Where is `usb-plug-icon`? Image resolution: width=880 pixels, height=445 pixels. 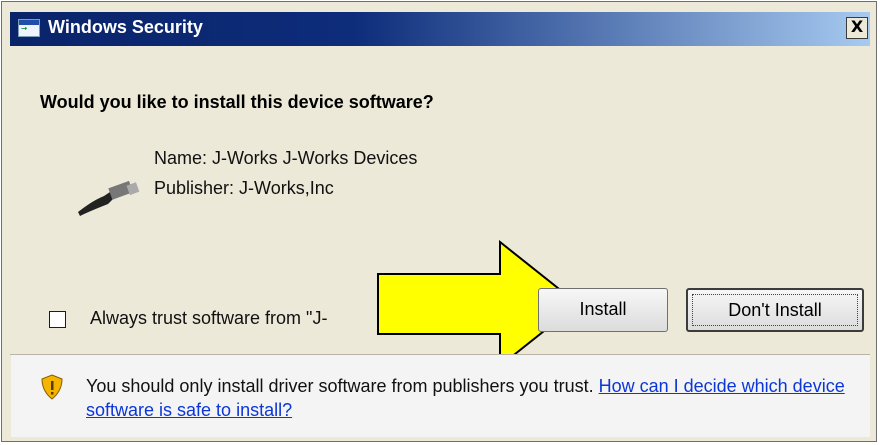 usb-plug-icon is located at coordinates (109, 198).